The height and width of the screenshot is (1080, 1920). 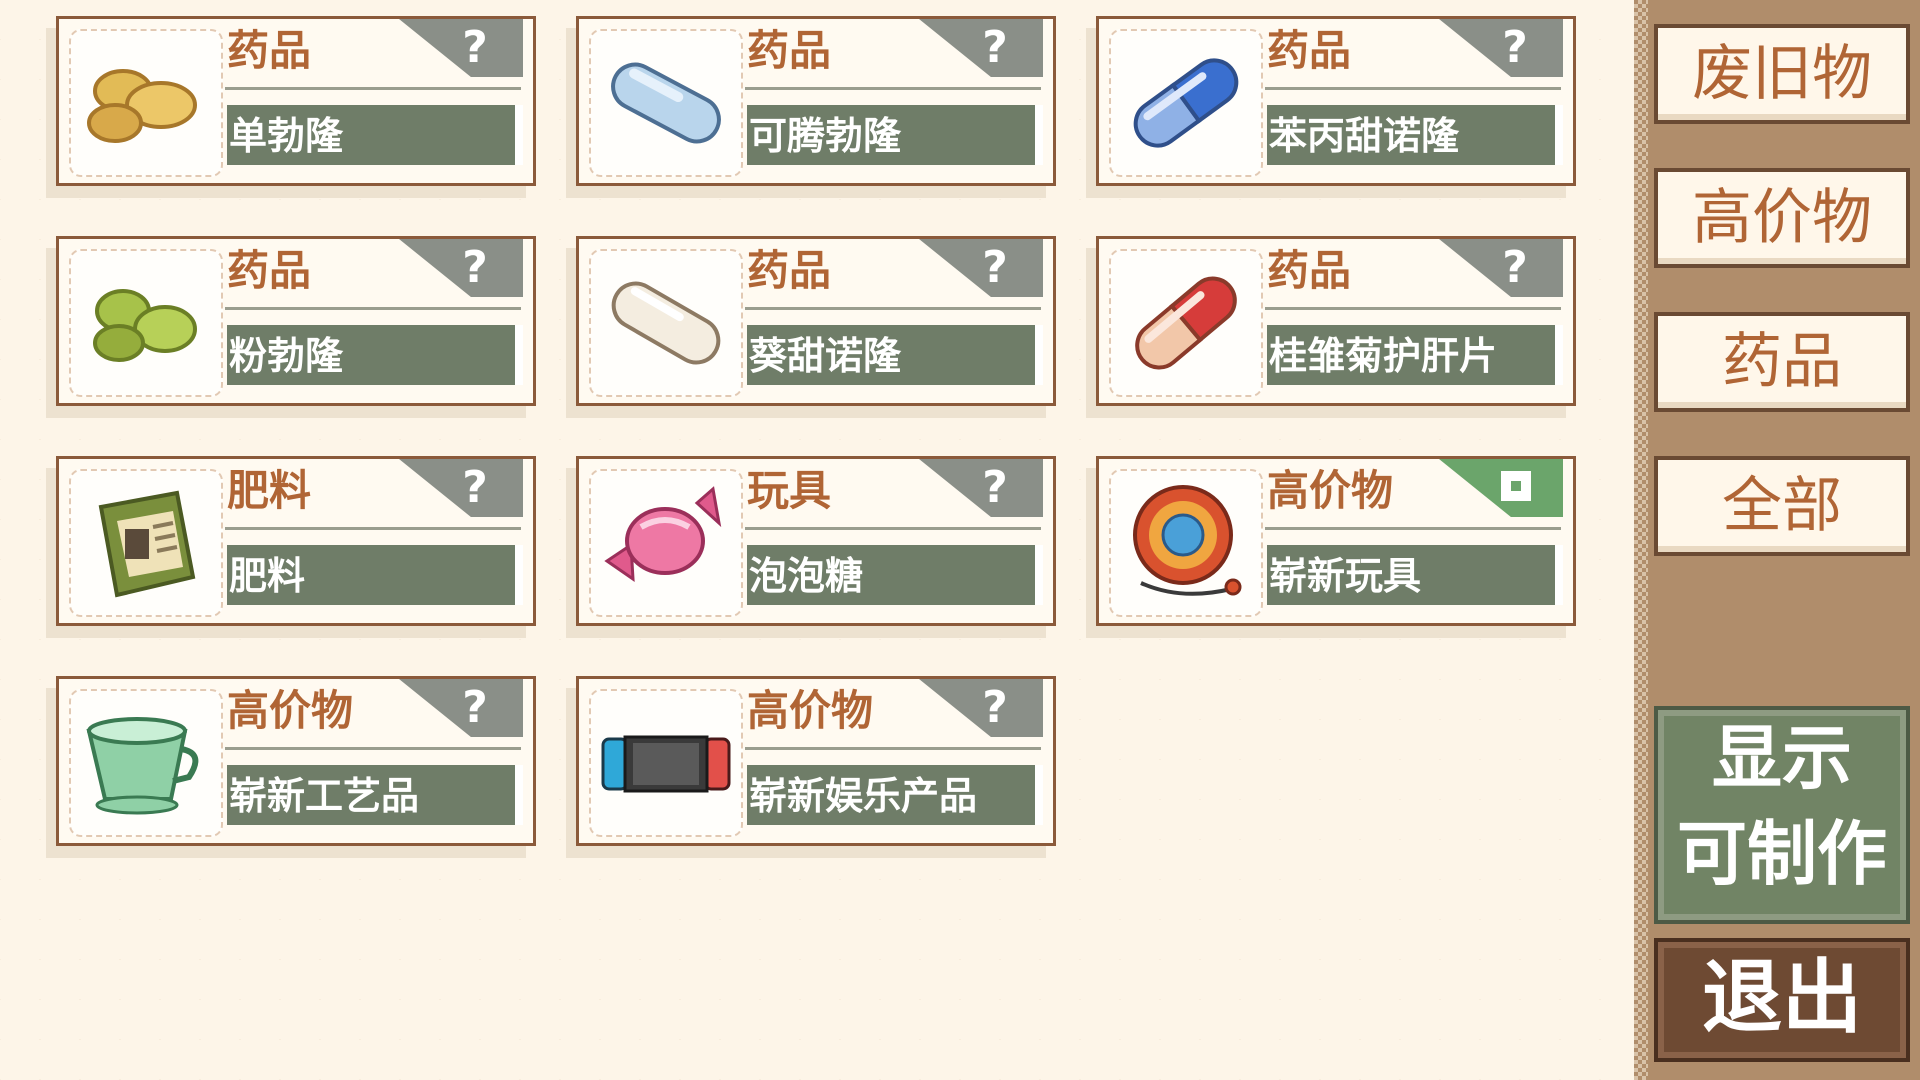 I want to click on show-craftable-button: 显示 可制作, so click(x=1782, y=815).